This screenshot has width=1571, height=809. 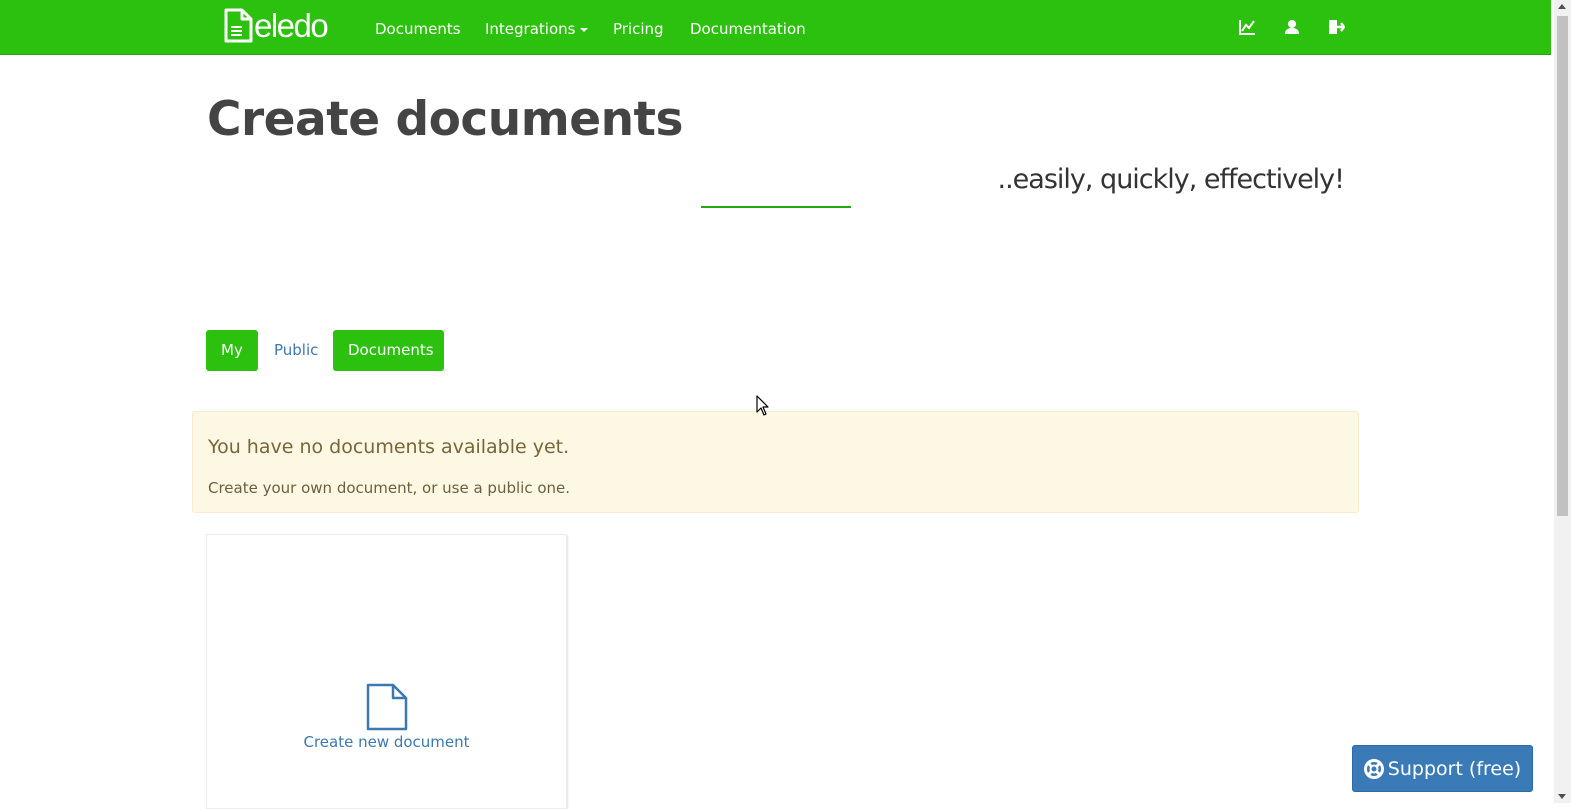 I want to click on life-ring-icon, so click(x=1373, y=768).